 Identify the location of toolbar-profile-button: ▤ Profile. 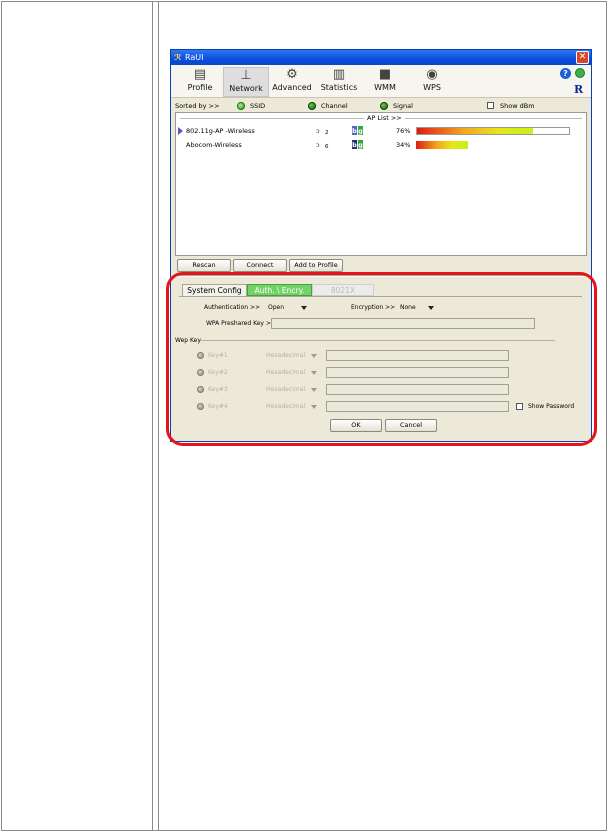
(200, 82).